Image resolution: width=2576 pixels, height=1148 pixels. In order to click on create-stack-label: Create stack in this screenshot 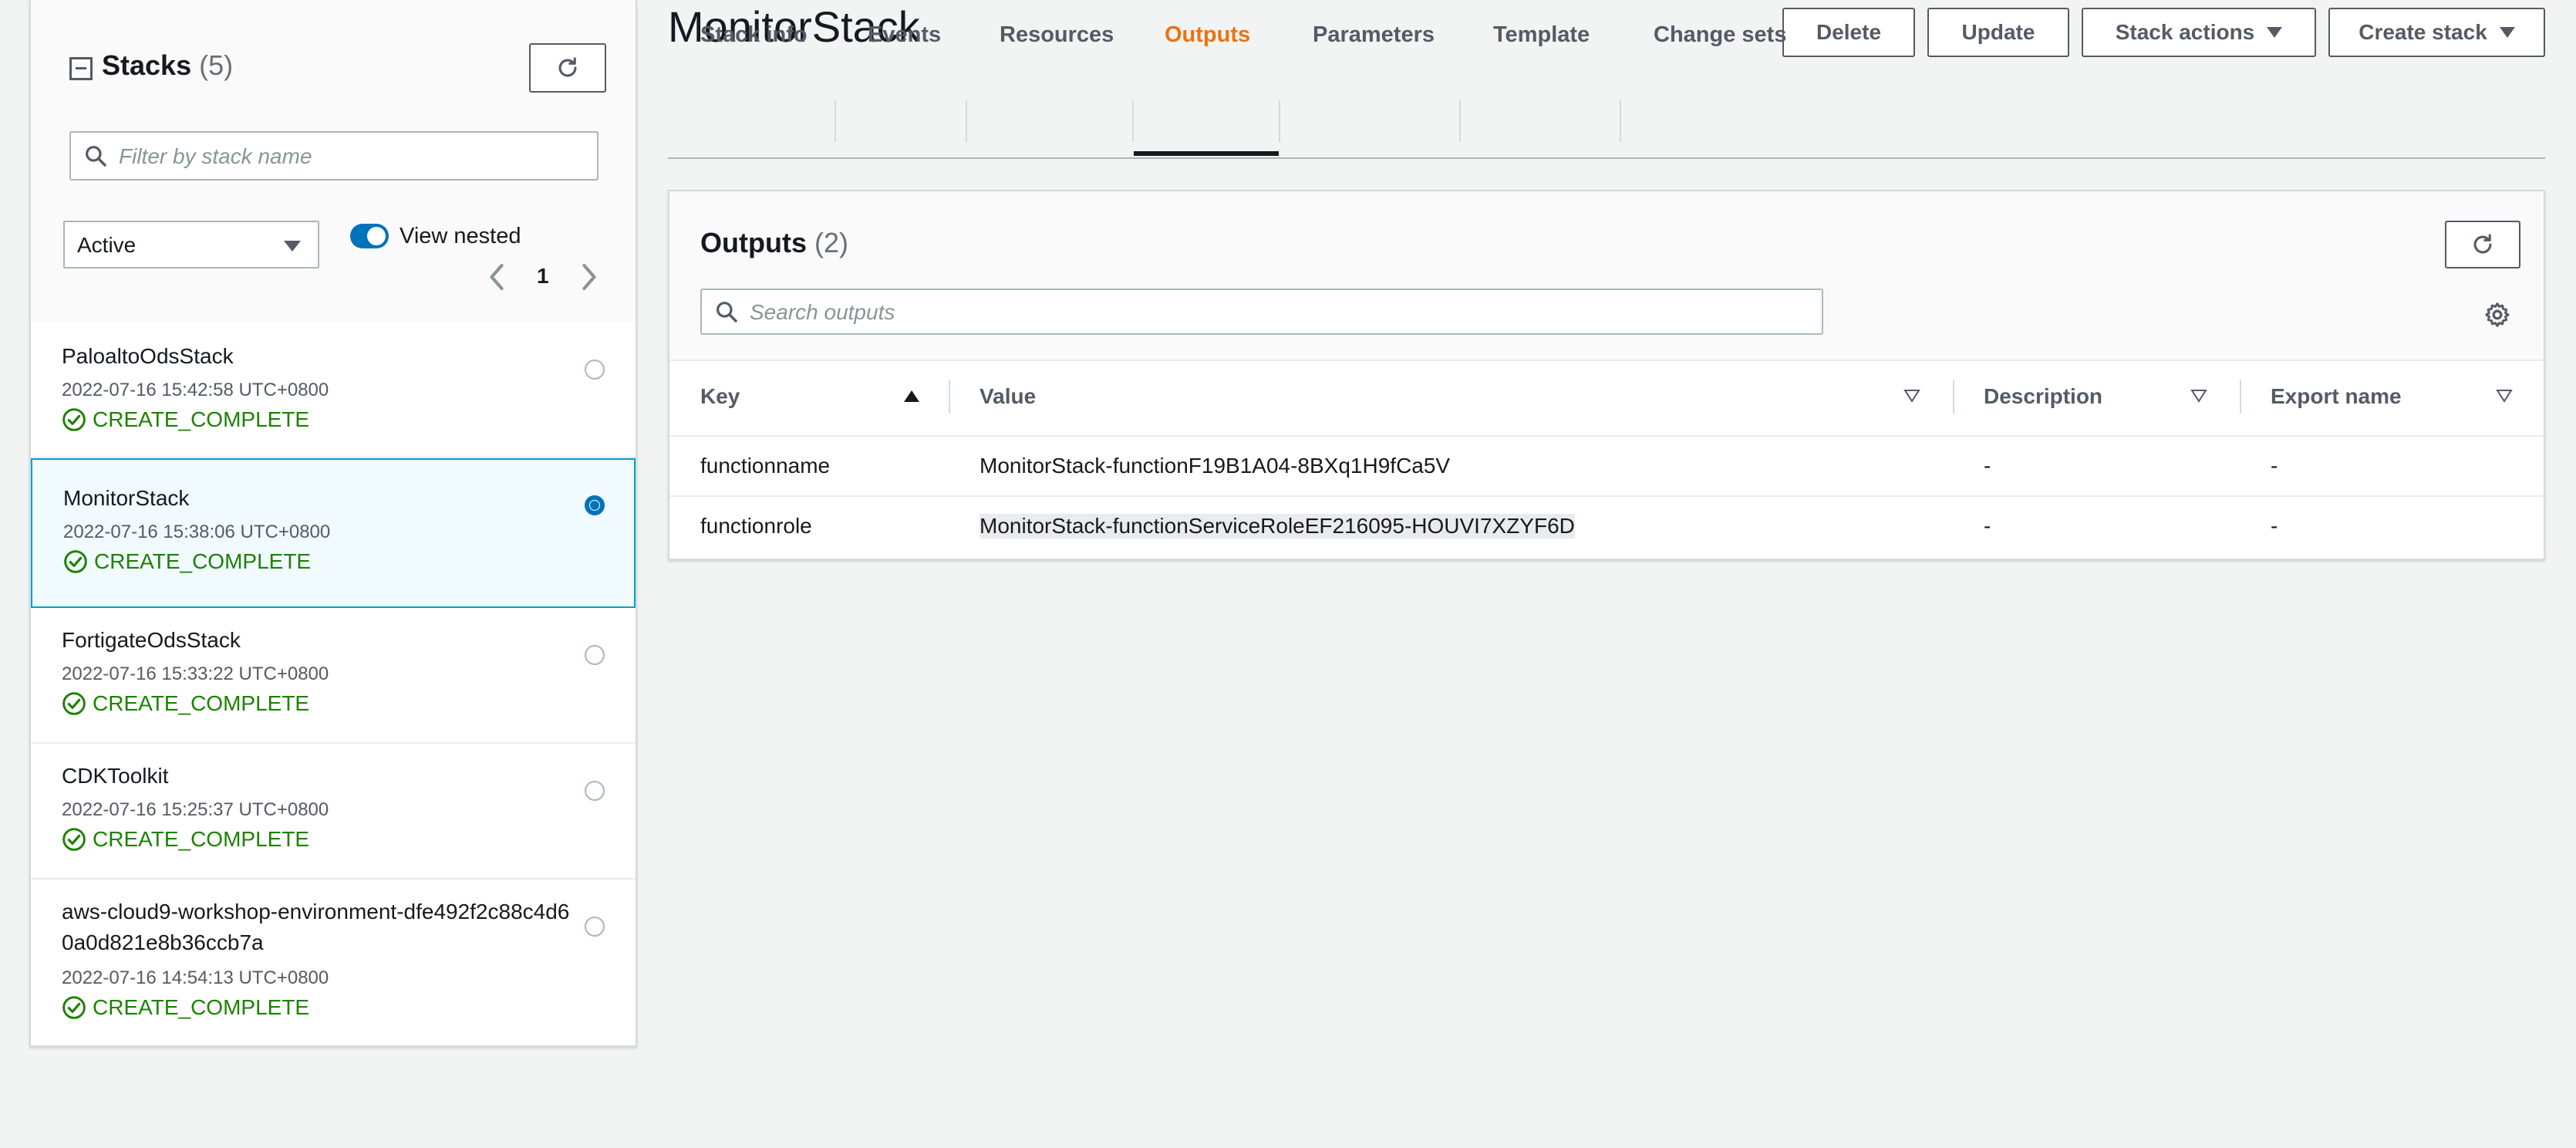, I will do `click(2423, 32)`.